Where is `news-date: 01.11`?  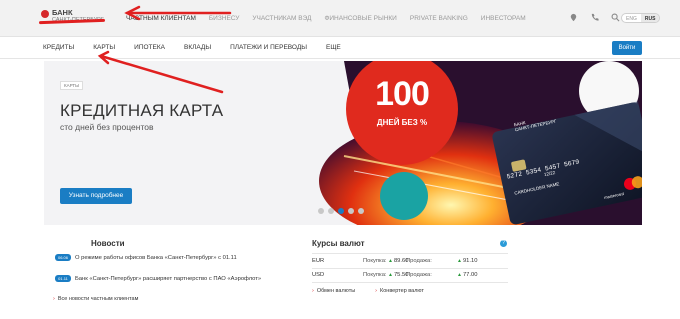 news-date: 01.11 is located at coordinates (63, 278).